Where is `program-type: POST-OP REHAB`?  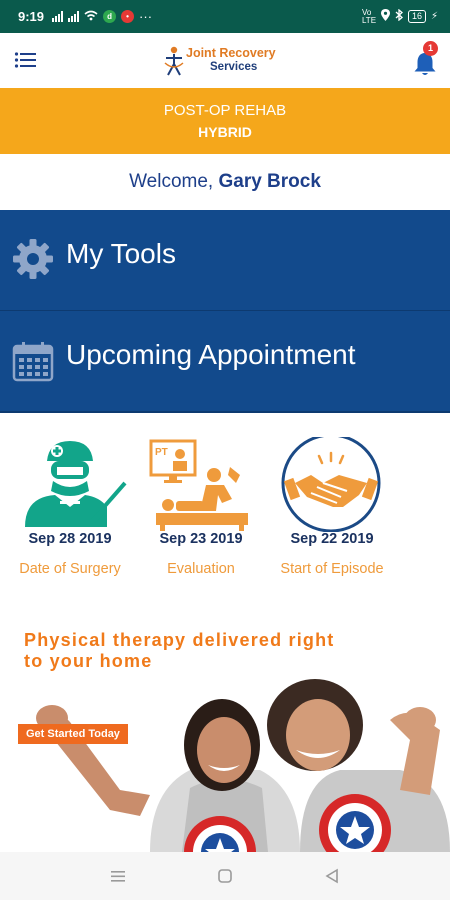 program-type: POST-OP REHAB is located at coordinates (225, 110).